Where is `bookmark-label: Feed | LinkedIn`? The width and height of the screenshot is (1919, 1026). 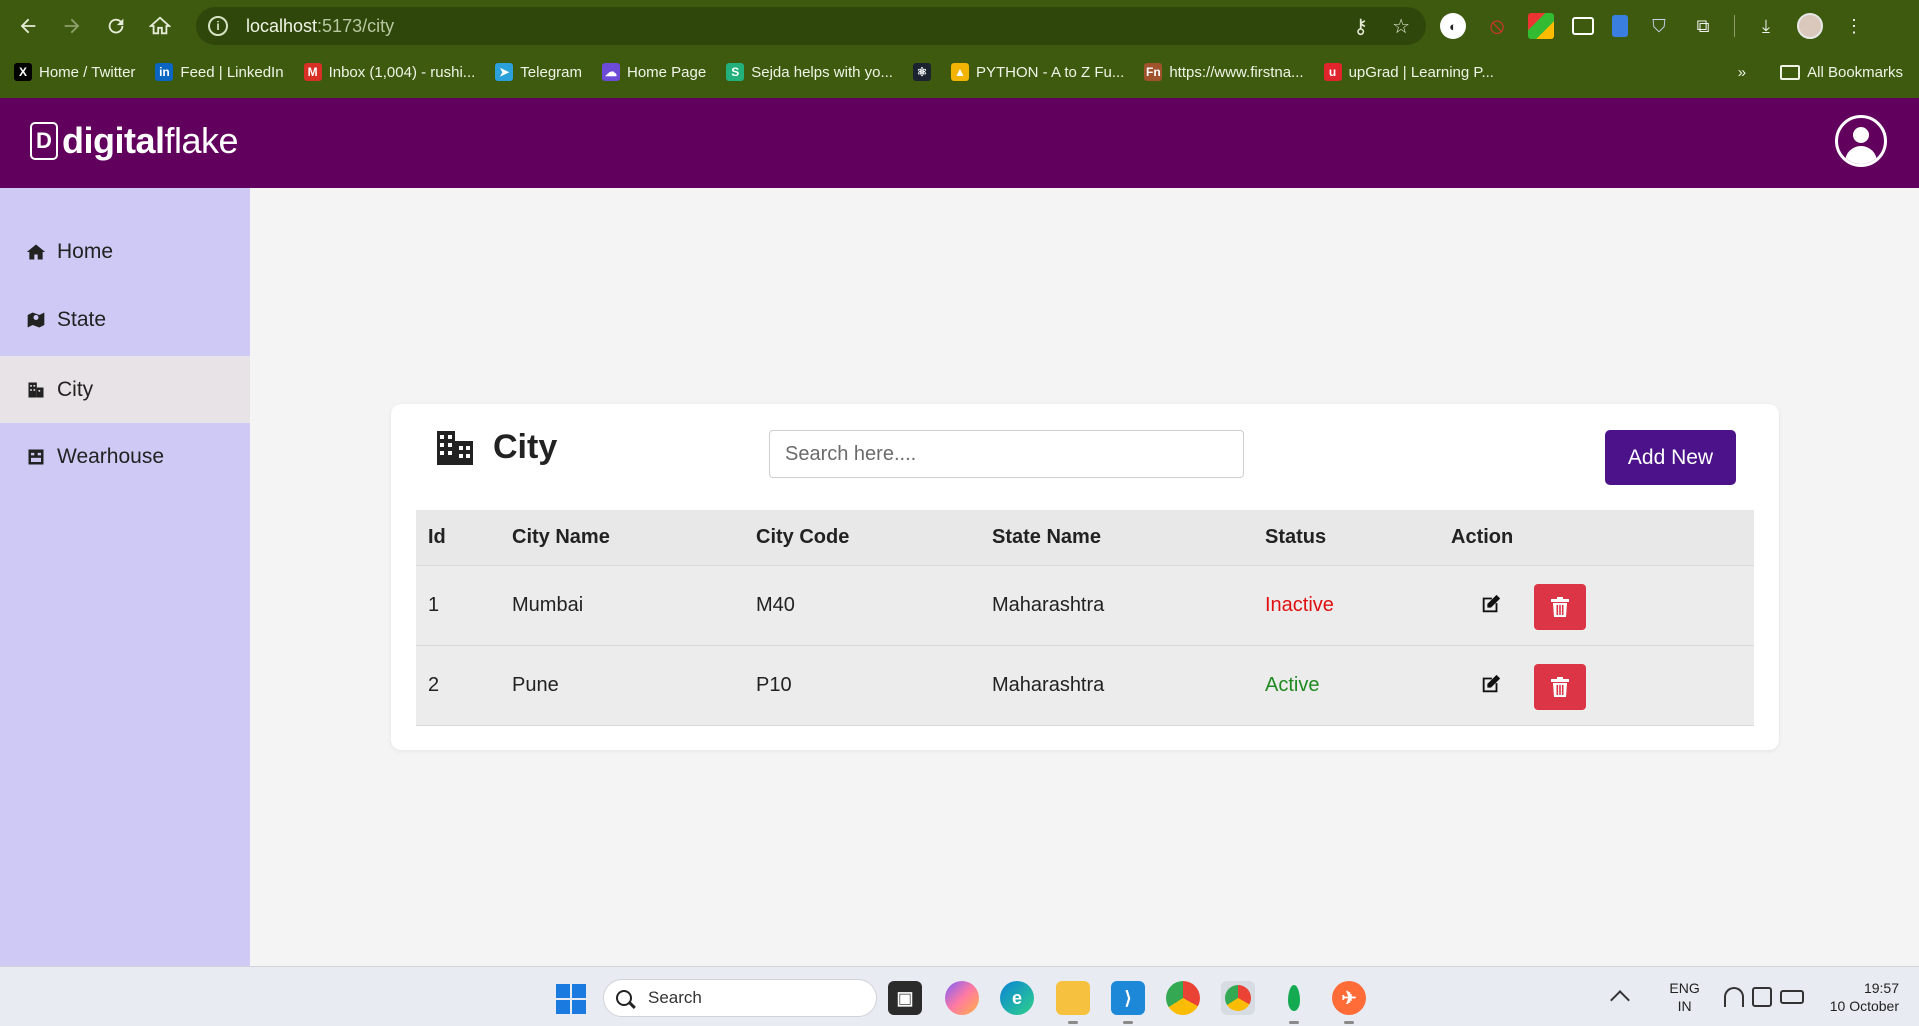 bookmark-label: Feed | LinkedIn is located at coordinates (232, 72).